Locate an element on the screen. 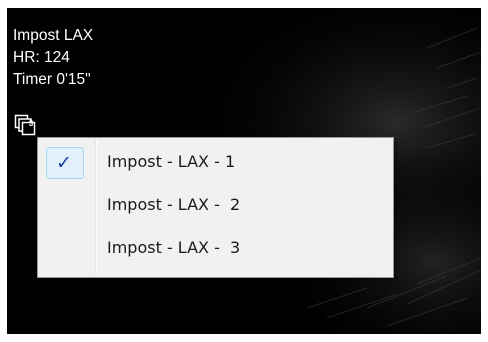  heart-rate-label: HR: 124 is located at coordinates (41, 57).